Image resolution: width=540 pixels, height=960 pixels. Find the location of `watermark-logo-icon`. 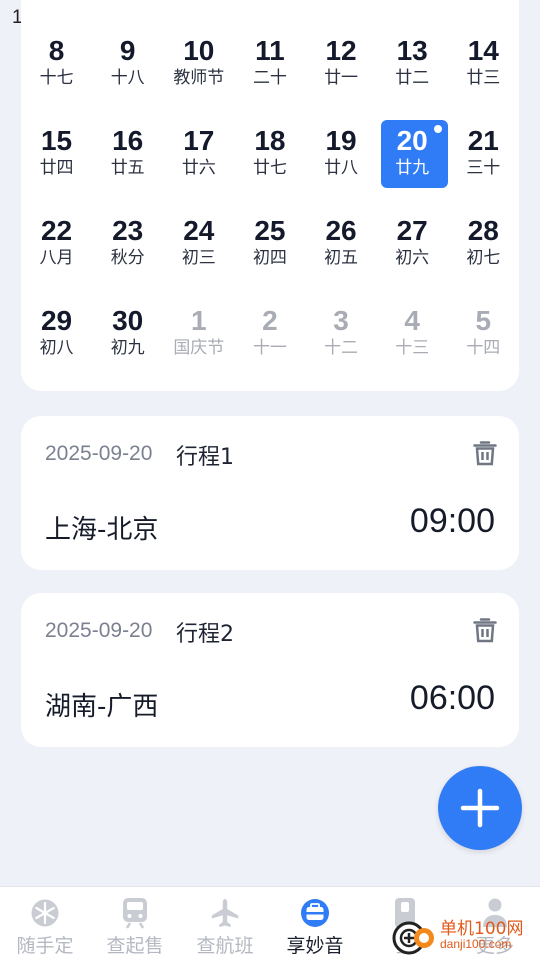

watermark-logo-icon is located at coordinates (415, 935).